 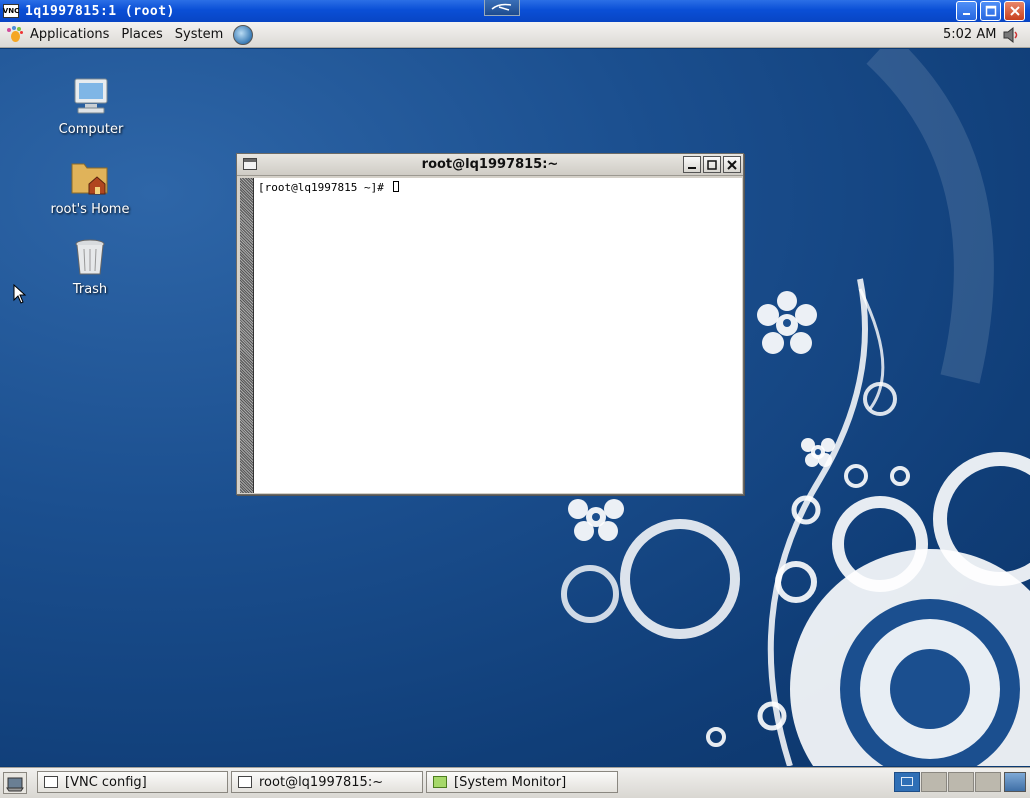 I want to click on web-browser-launcher-icon, so click(x=243, y=34).